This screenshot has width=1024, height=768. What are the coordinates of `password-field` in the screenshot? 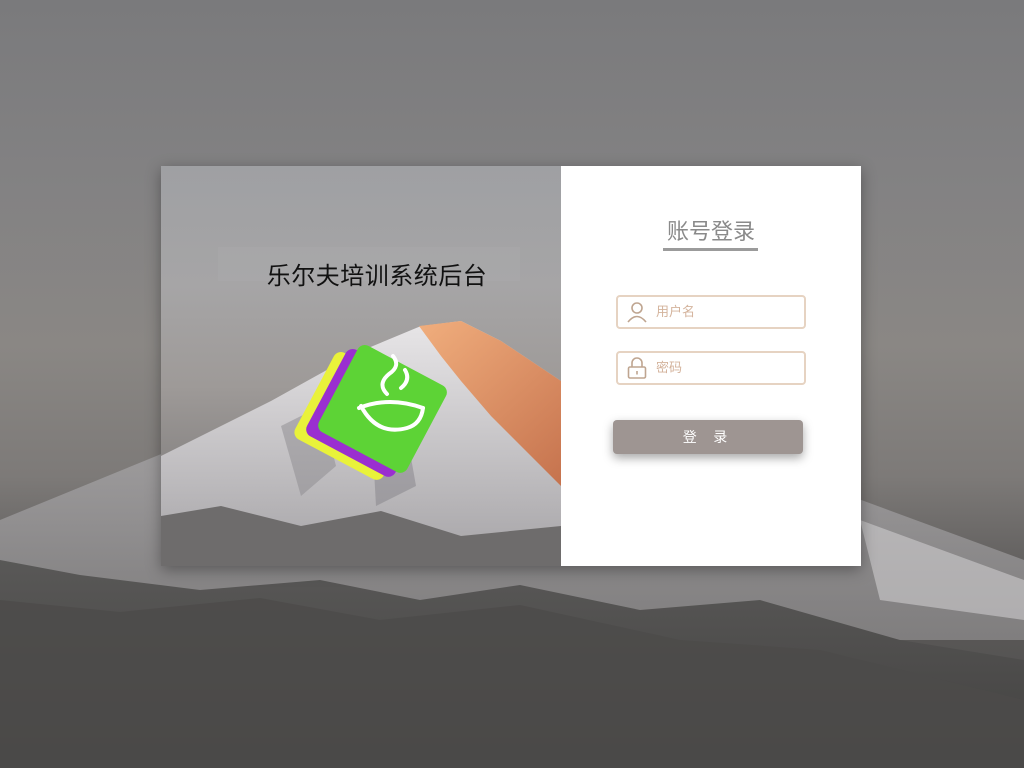 It's located at (711, 368).